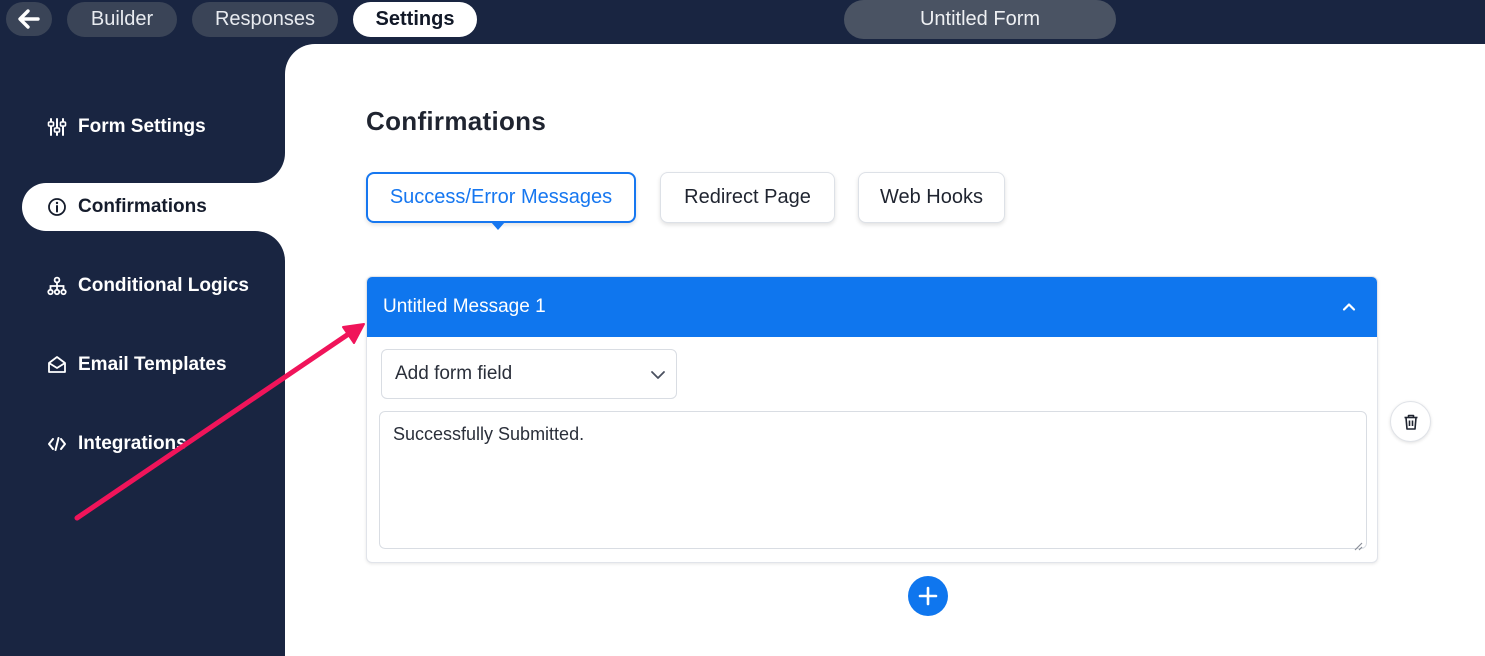  Describe the element at coordinates (132, 443) in the screenshot. I see `sidebar-item-label: Integrations` at that location.